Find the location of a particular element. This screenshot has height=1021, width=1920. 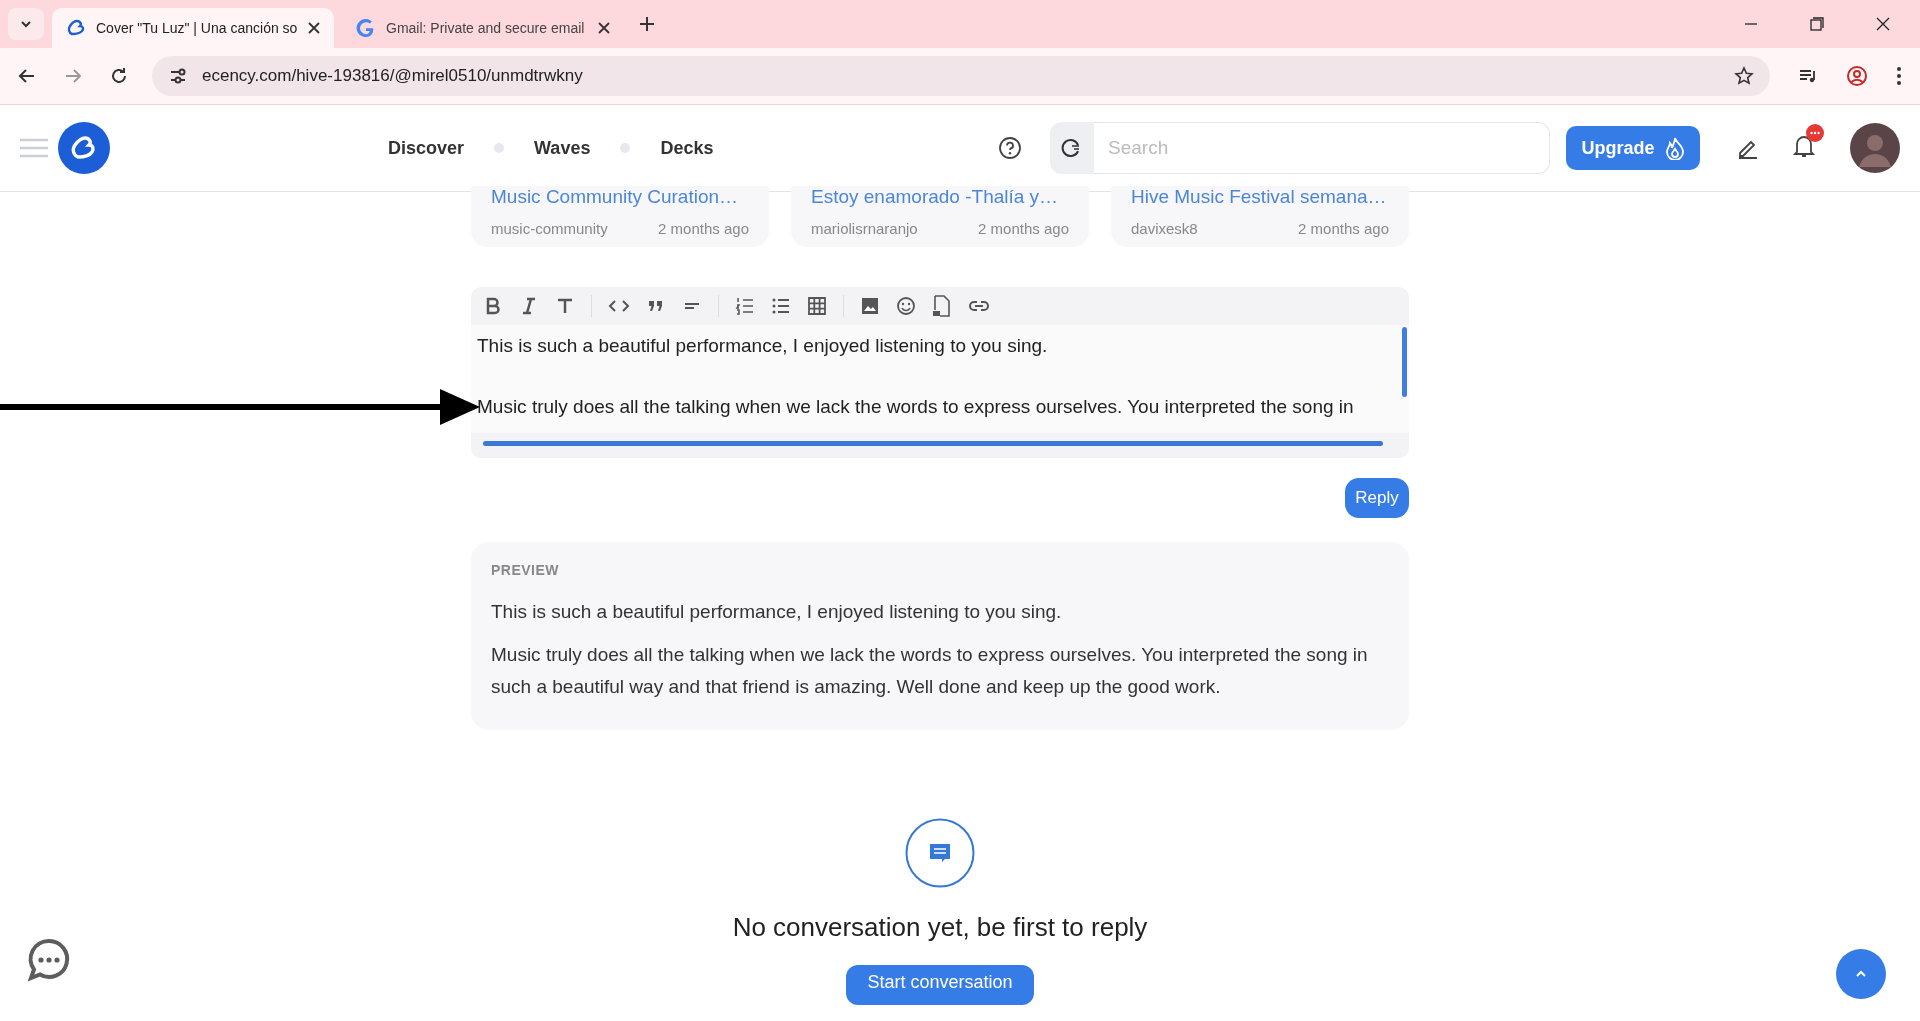

search-field: Search is located at coordinates (1322, 148).